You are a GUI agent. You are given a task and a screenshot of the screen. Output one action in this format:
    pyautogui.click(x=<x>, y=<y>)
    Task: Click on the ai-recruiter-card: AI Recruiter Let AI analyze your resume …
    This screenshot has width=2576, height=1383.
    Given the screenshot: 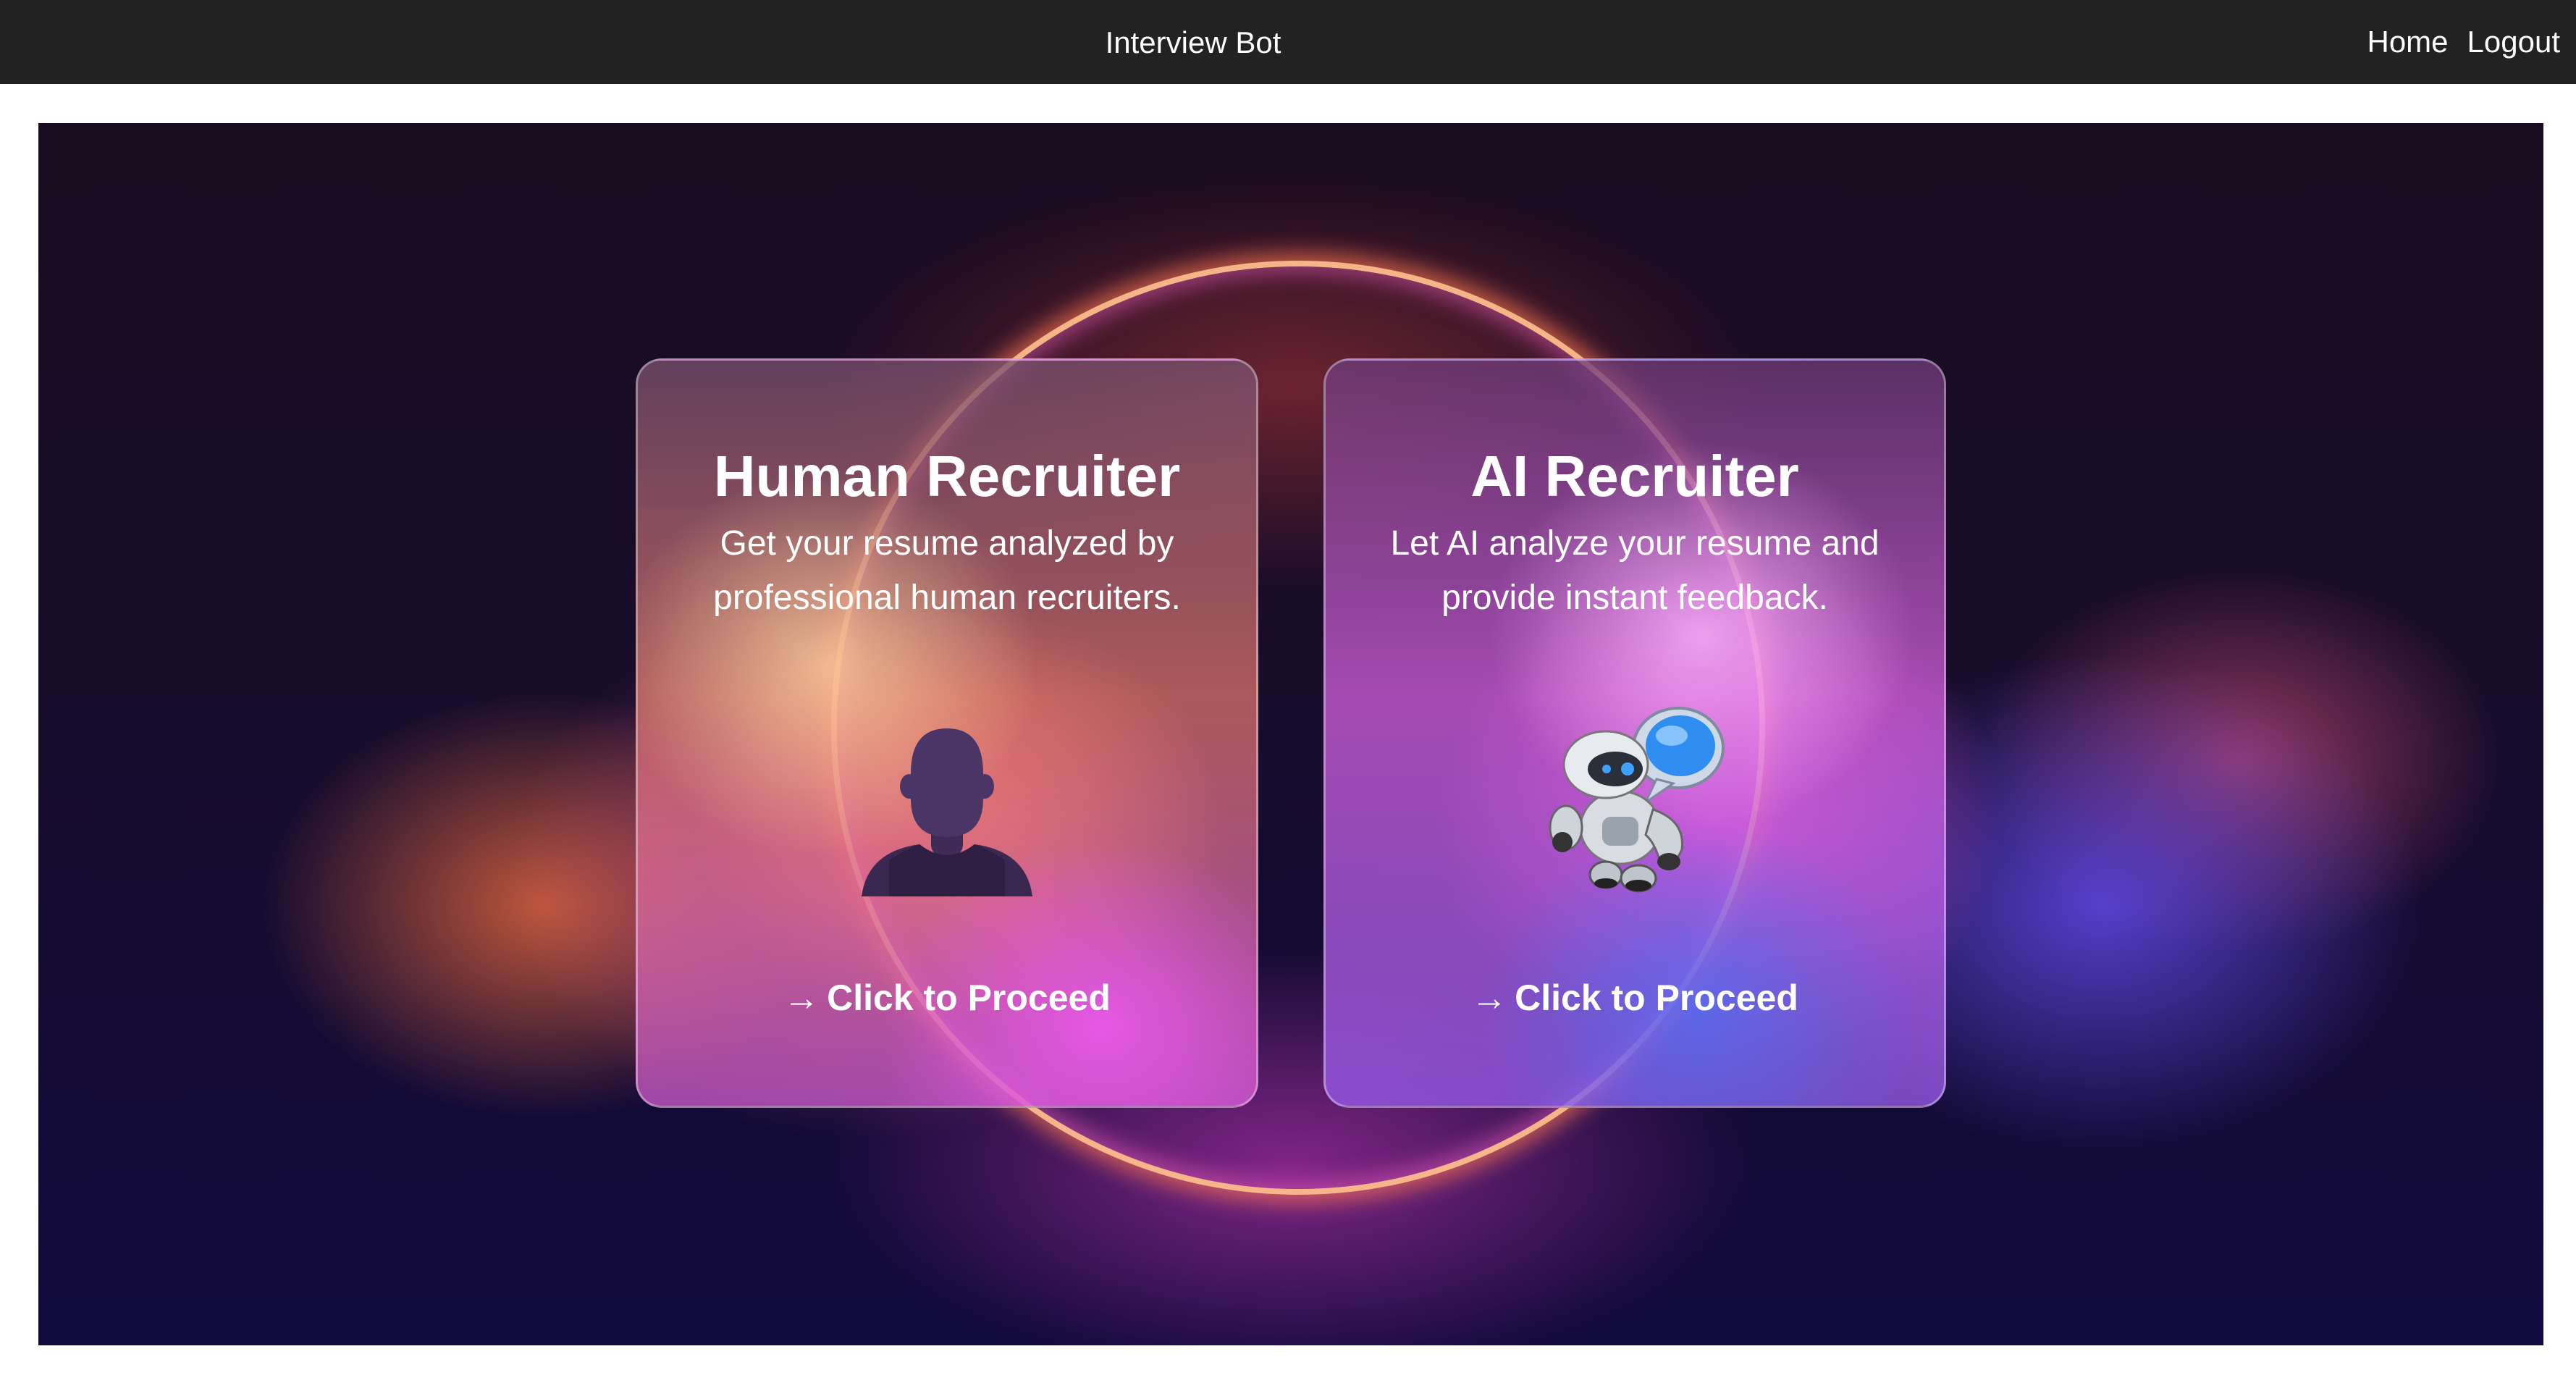 What is the action you would take?
    pyautogui.click(x=1634, y=733)
    